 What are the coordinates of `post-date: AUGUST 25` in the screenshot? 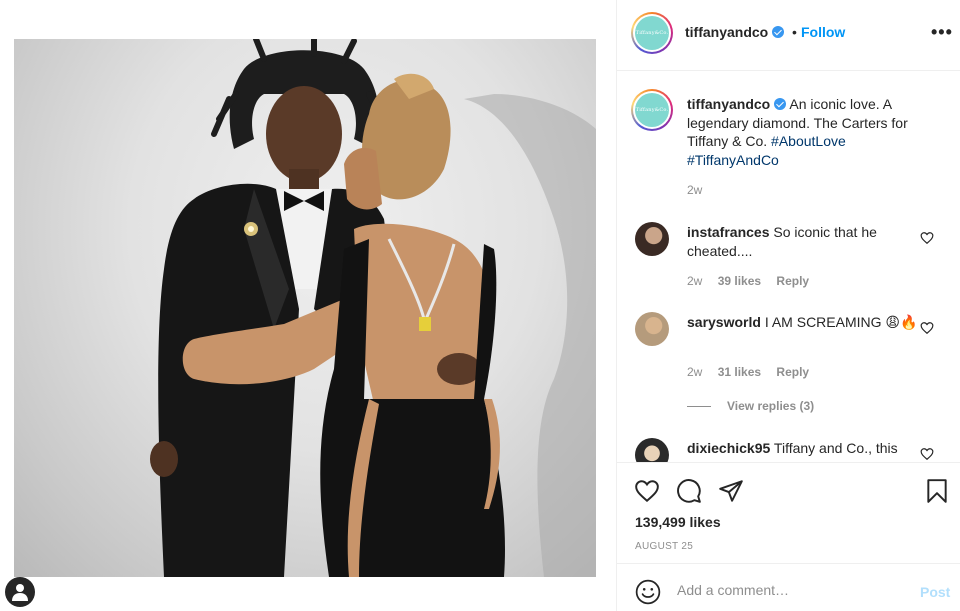 It's located at (664, 546).